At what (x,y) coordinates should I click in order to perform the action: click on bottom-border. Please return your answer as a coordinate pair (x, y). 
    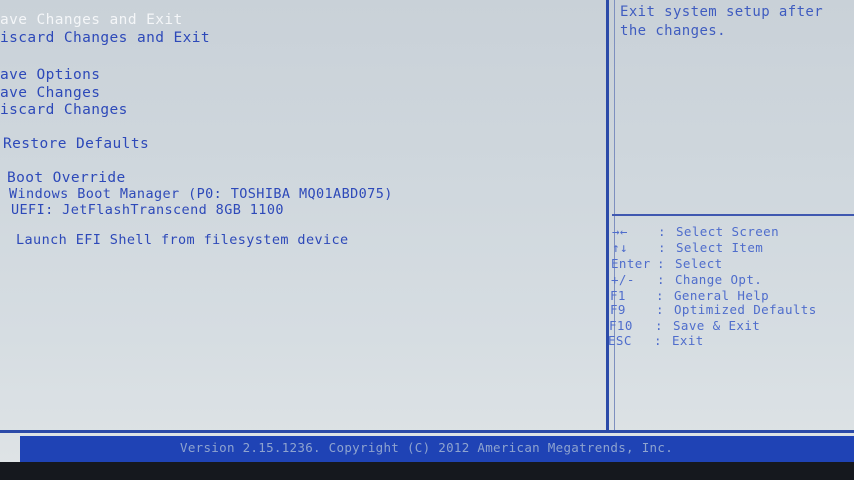
    Looking at the image, I should click on (427, 431).